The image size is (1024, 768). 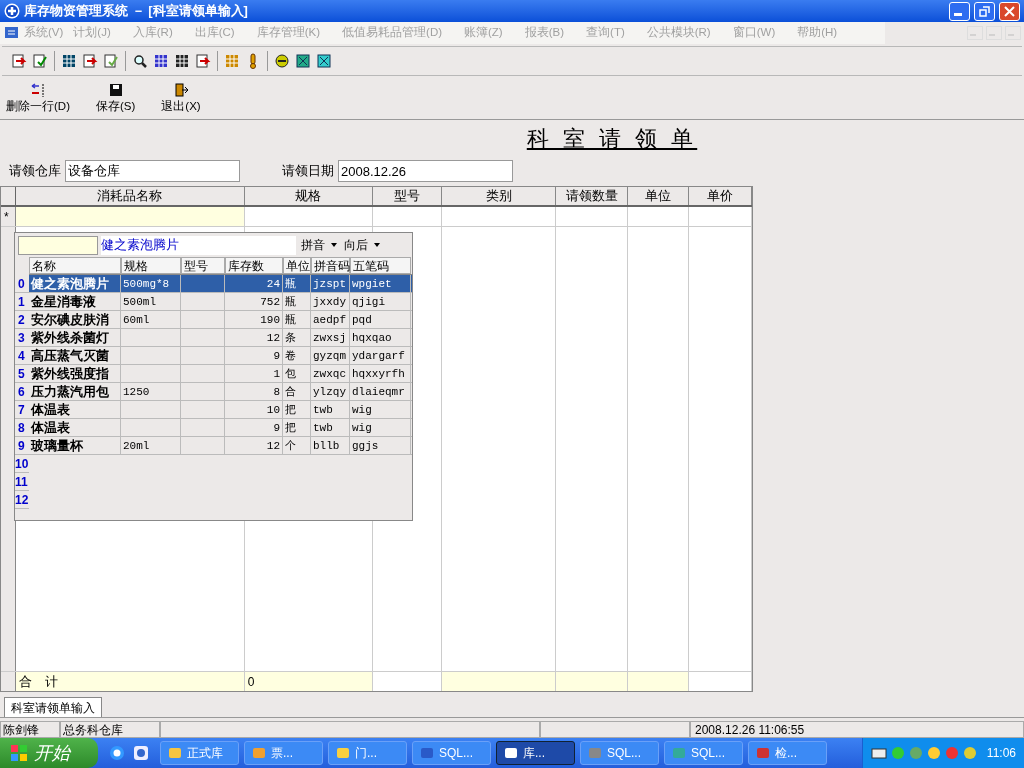 I want to click on minimize-button, so click(x=959, y=11).